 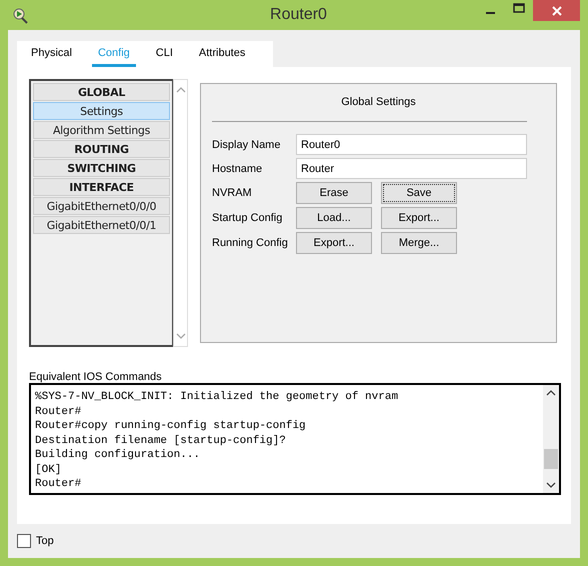 What do you see at coordinates (101, 225) in the screenshot?
I see `sidebar-item: GigabitEthernet0/0/1` at bounding box center [101, 225].